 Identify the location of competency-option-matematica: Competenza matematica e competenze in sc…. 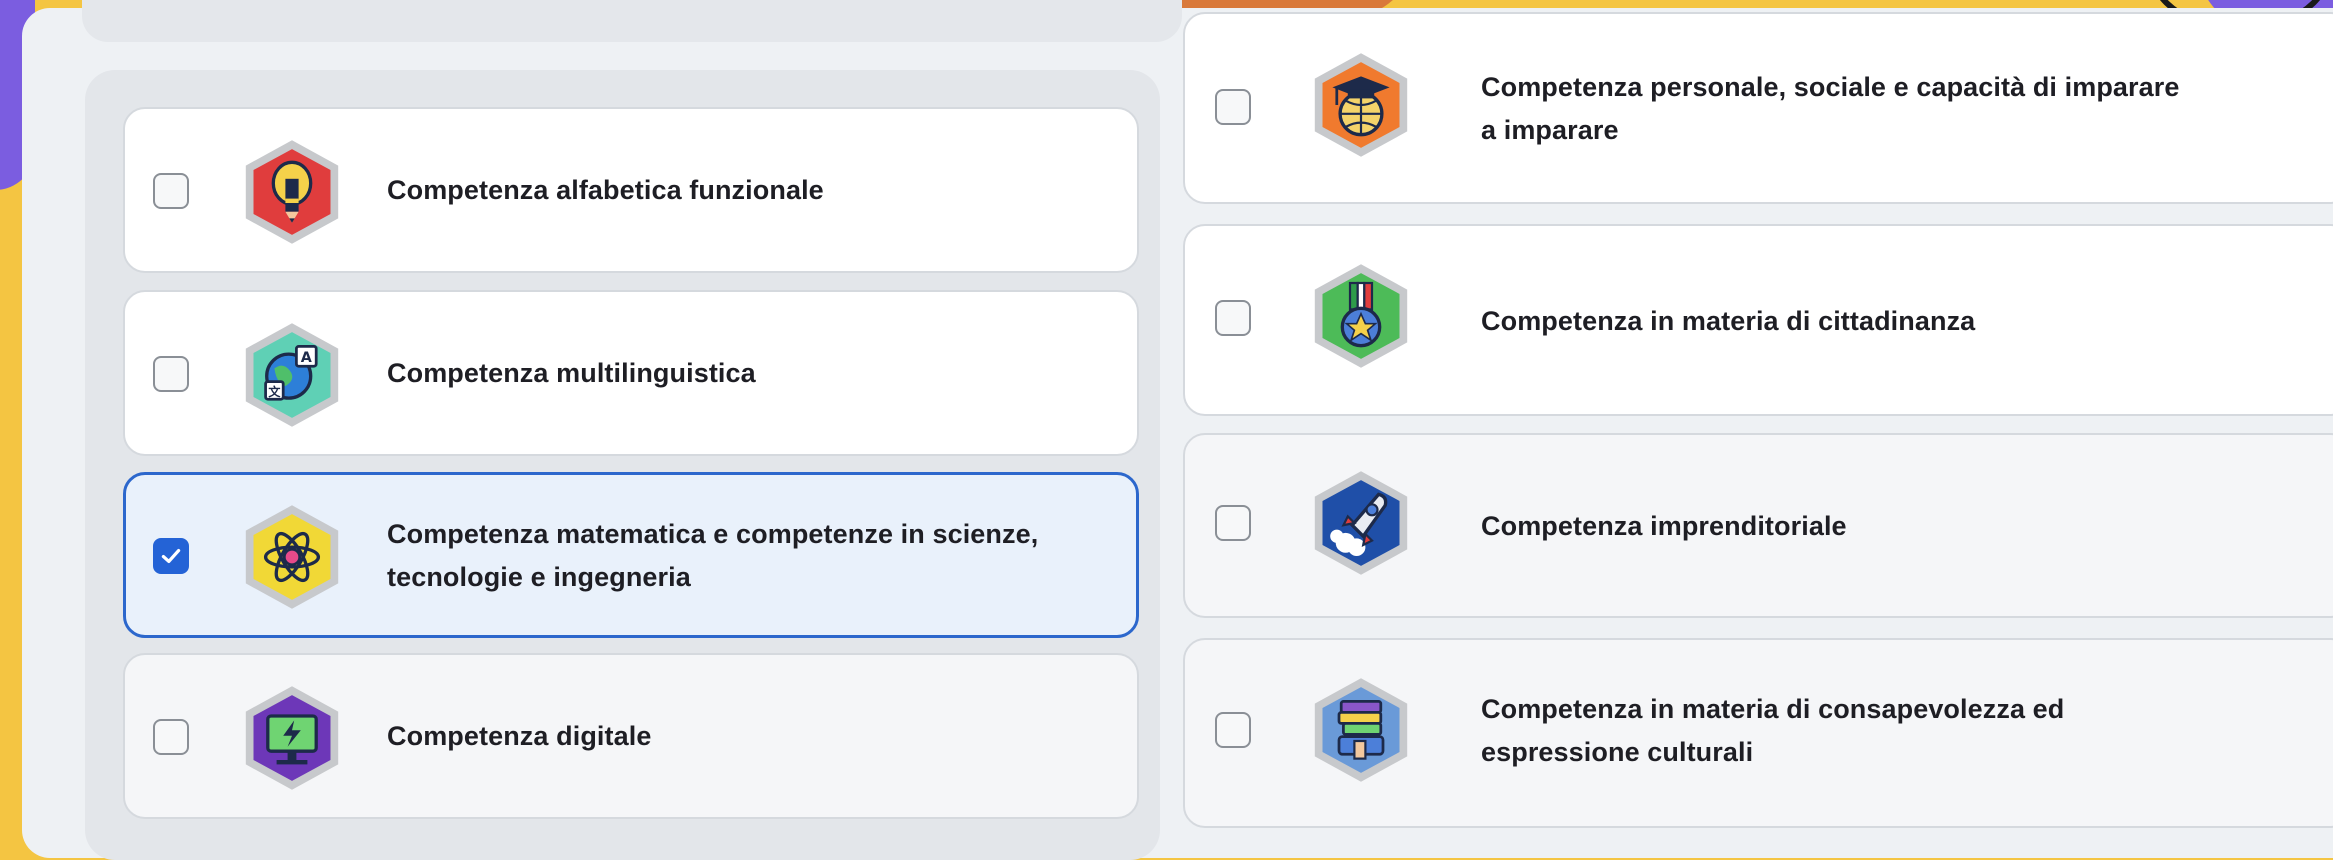
(631, 555).